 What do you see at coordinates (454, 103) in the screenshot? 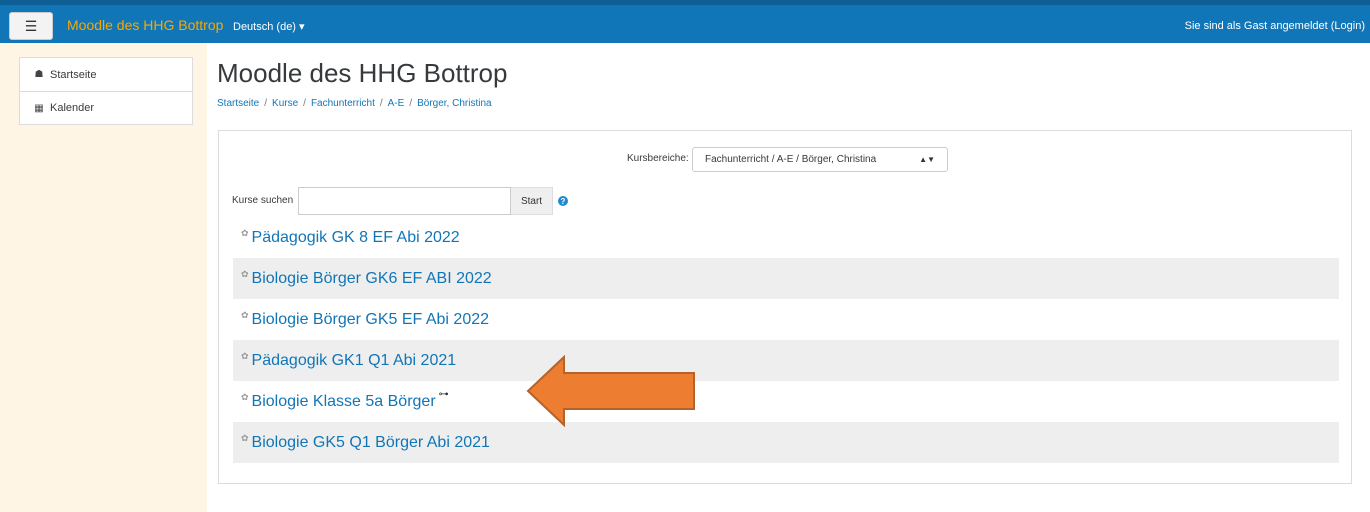
I see `breadcrumb-item-boerger: Börger, Christina` at bounding box center [454, 103].